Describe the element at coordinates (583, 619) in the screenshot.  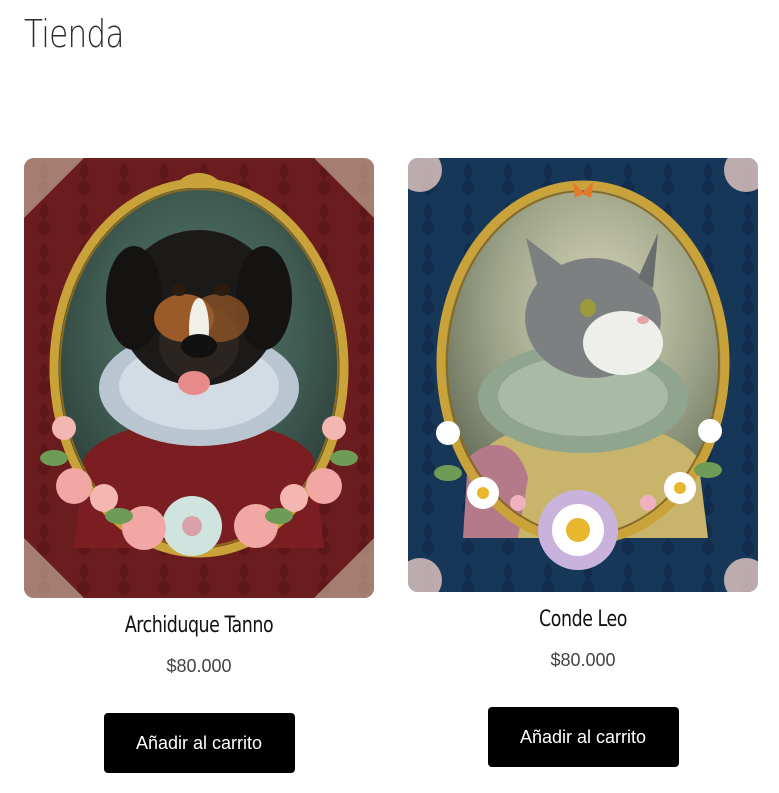
I see `product-name: Conde Leo` at that location.